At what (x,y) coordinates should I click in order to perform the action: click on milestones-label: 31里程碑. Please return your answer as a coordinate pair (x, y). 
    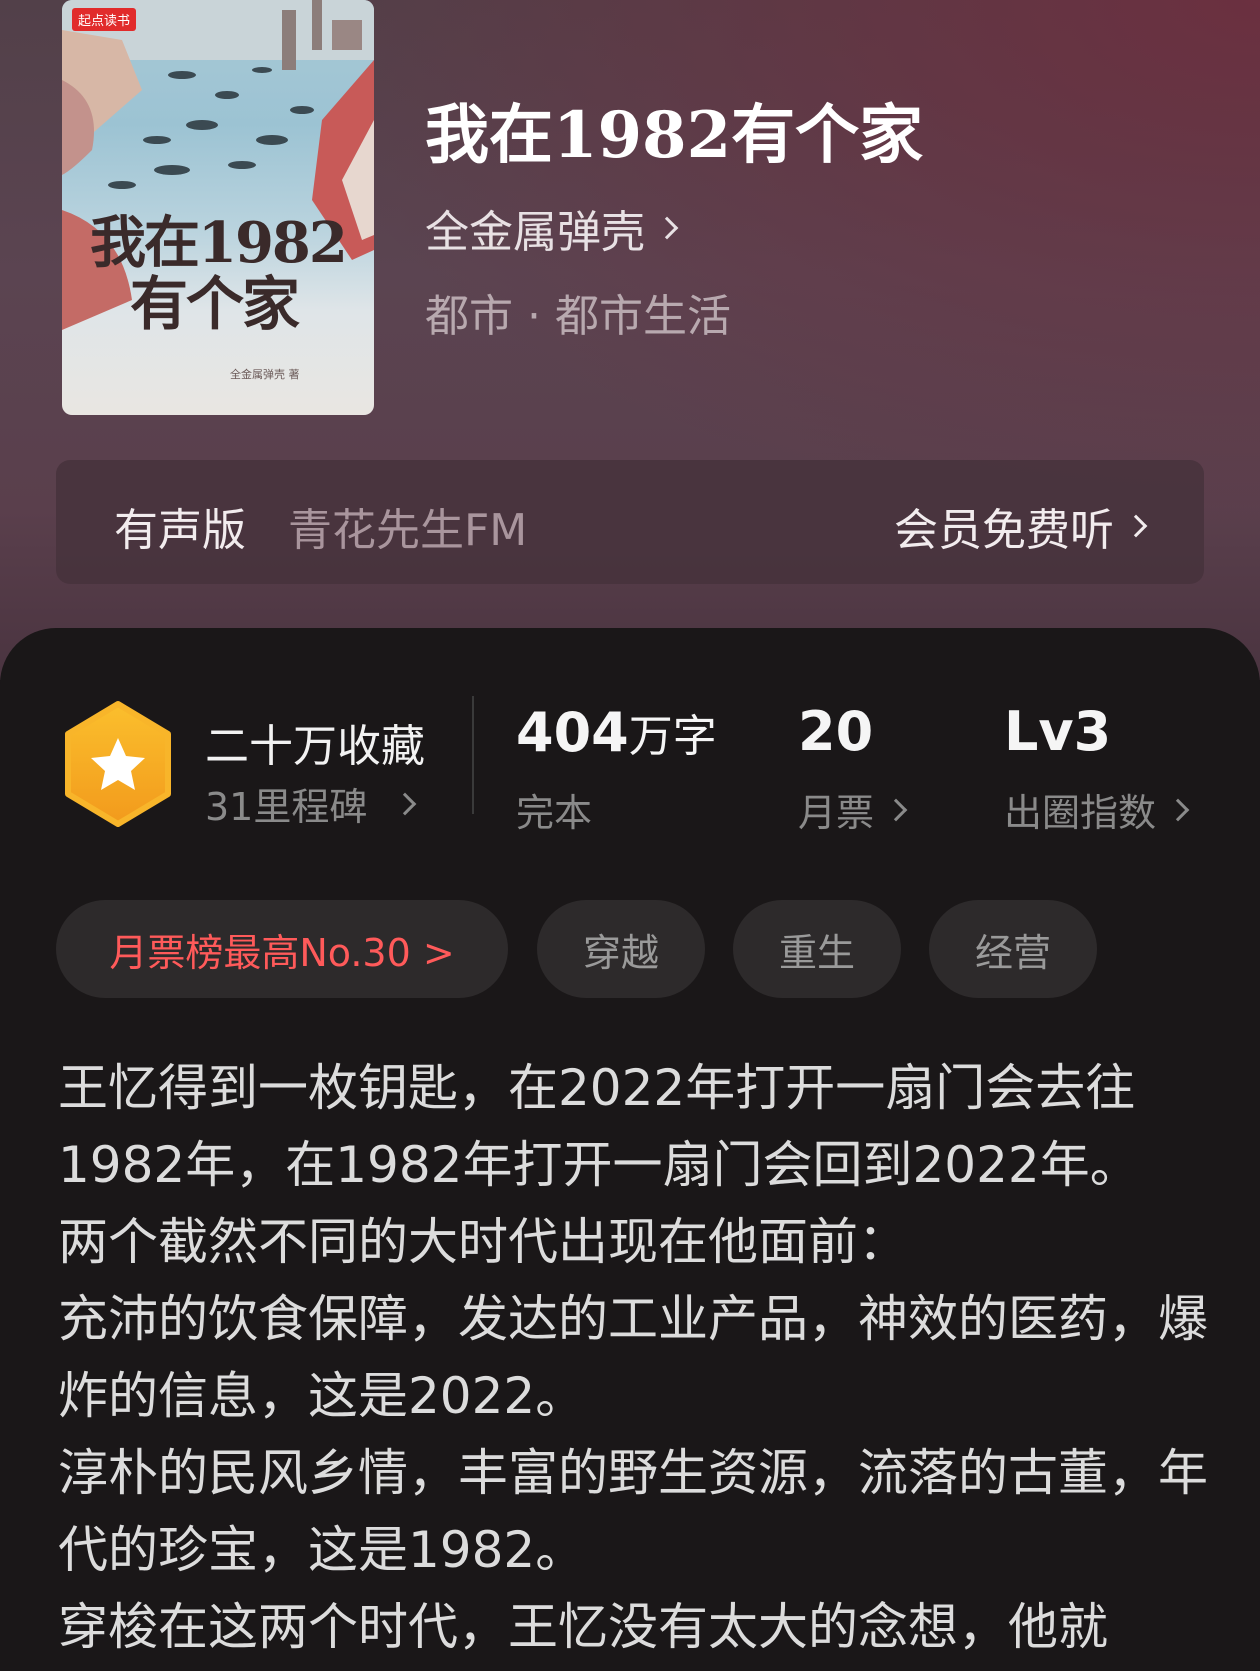
    Looking at the image, I should click on (286, 807).